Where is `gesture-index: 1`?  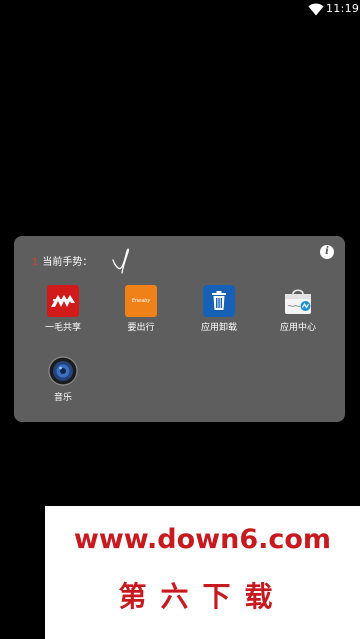
gesture-index: 1 is located at coordinates (35, 262).